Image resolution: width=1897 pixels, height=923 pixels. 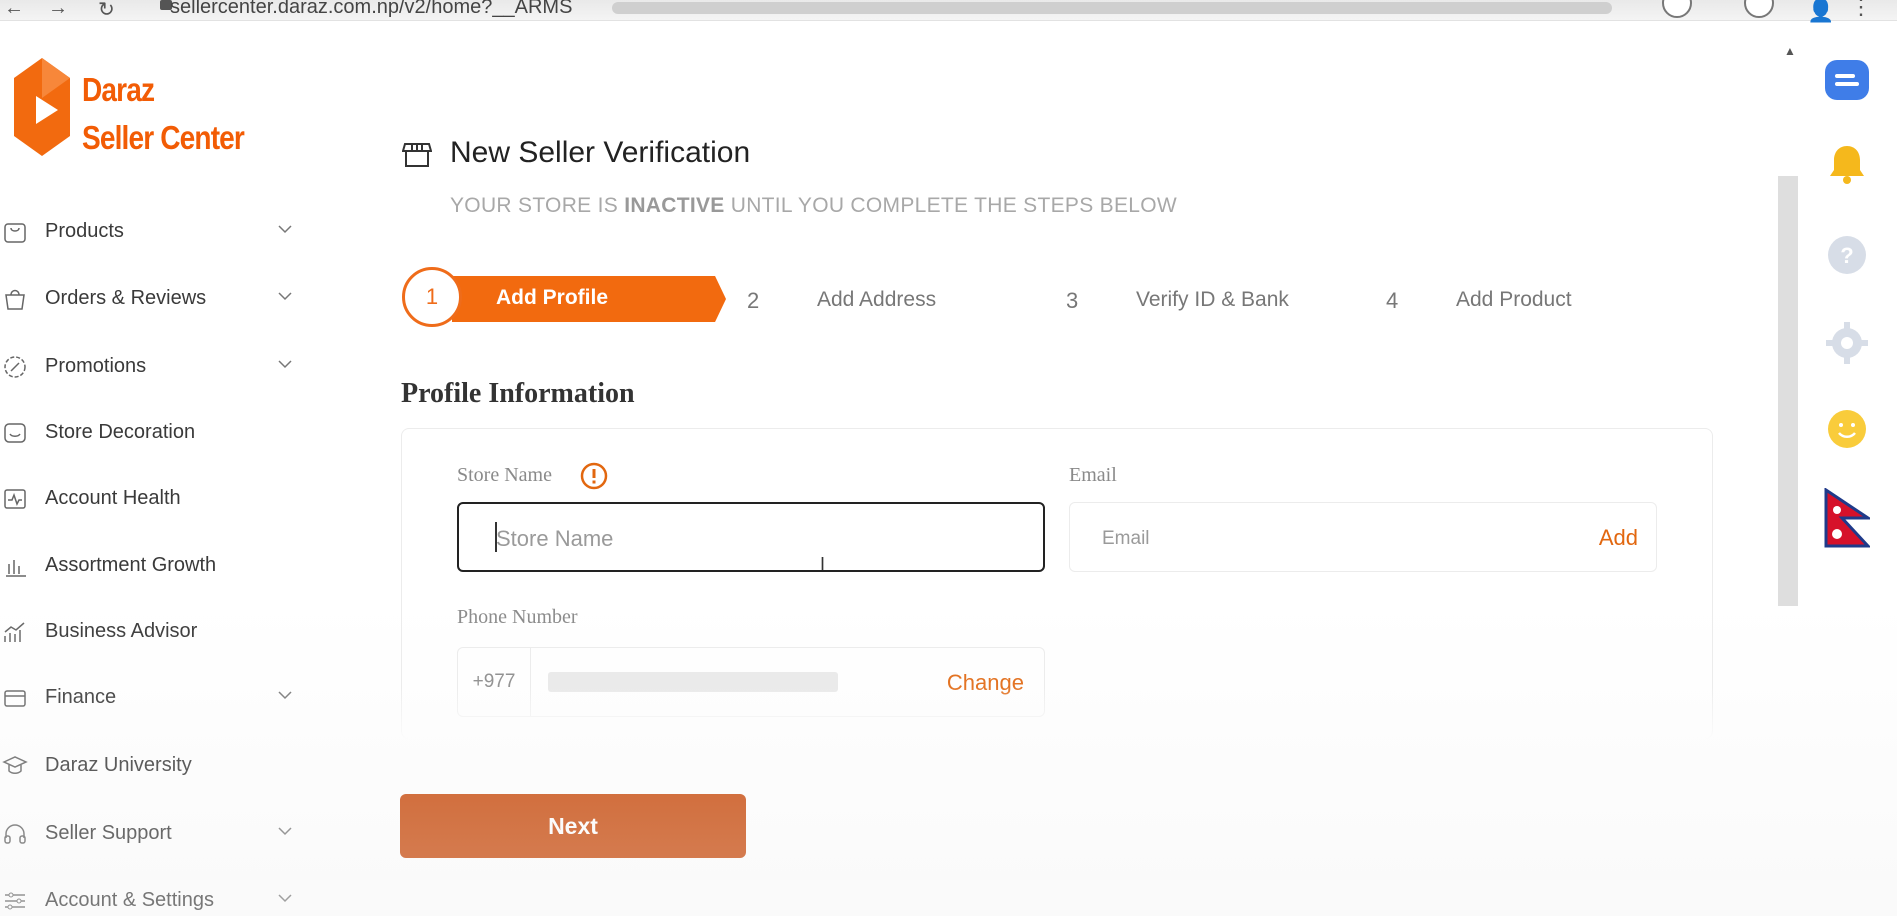 I want to click on address-bar-overflow, so click(x=1112, y=8).